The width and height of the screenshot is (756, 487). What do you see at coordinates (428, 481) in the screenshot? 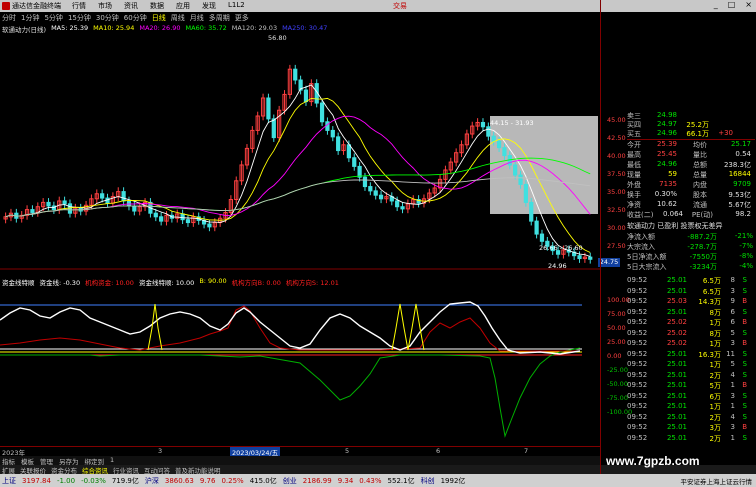
I see `kc-index-name: 科创` at bounding box center [428, 481].